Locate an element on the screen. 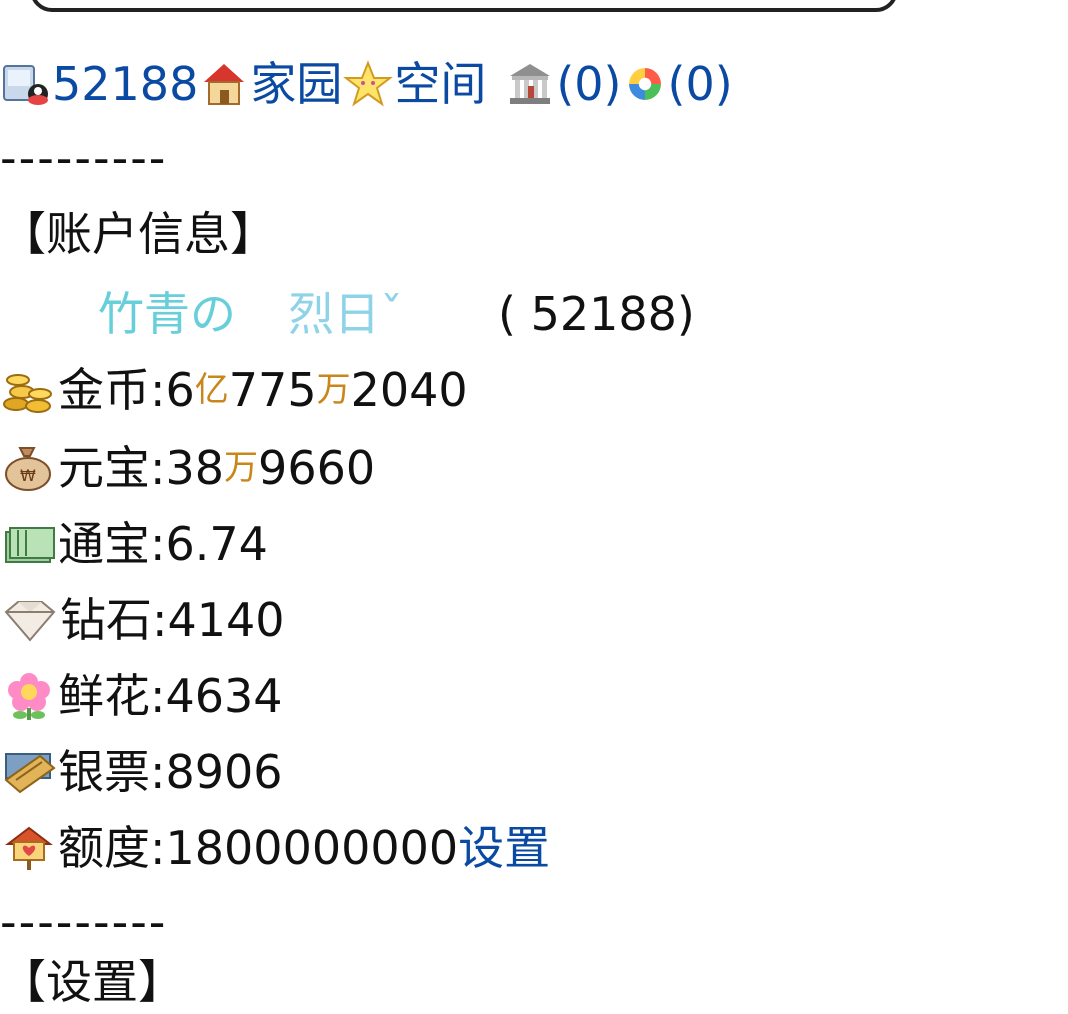 The width and height of the screenshot is (1068, 1014). home-link: 家园 is located at coordinates (296, 84).